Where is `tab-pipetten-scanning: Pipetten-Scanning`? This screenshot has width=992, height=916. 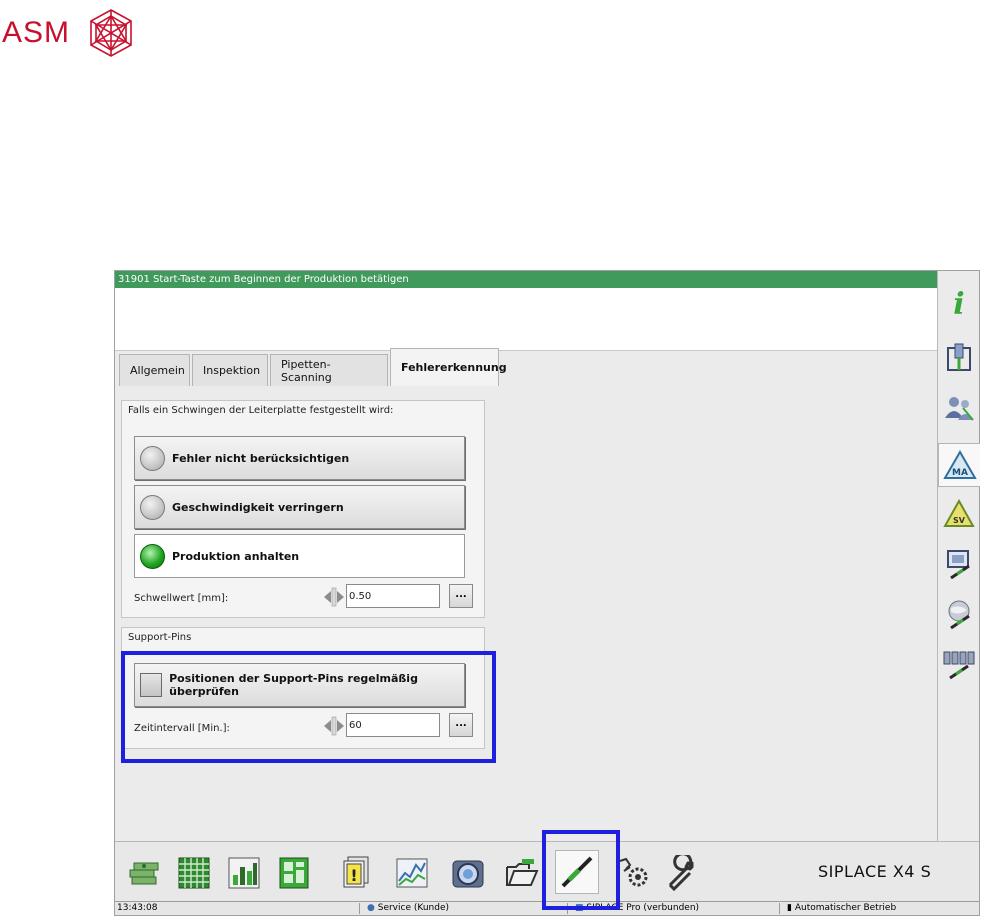
tab-pipetten-scanning: Pipetten-Scanning is located at coordinates (329, 370).